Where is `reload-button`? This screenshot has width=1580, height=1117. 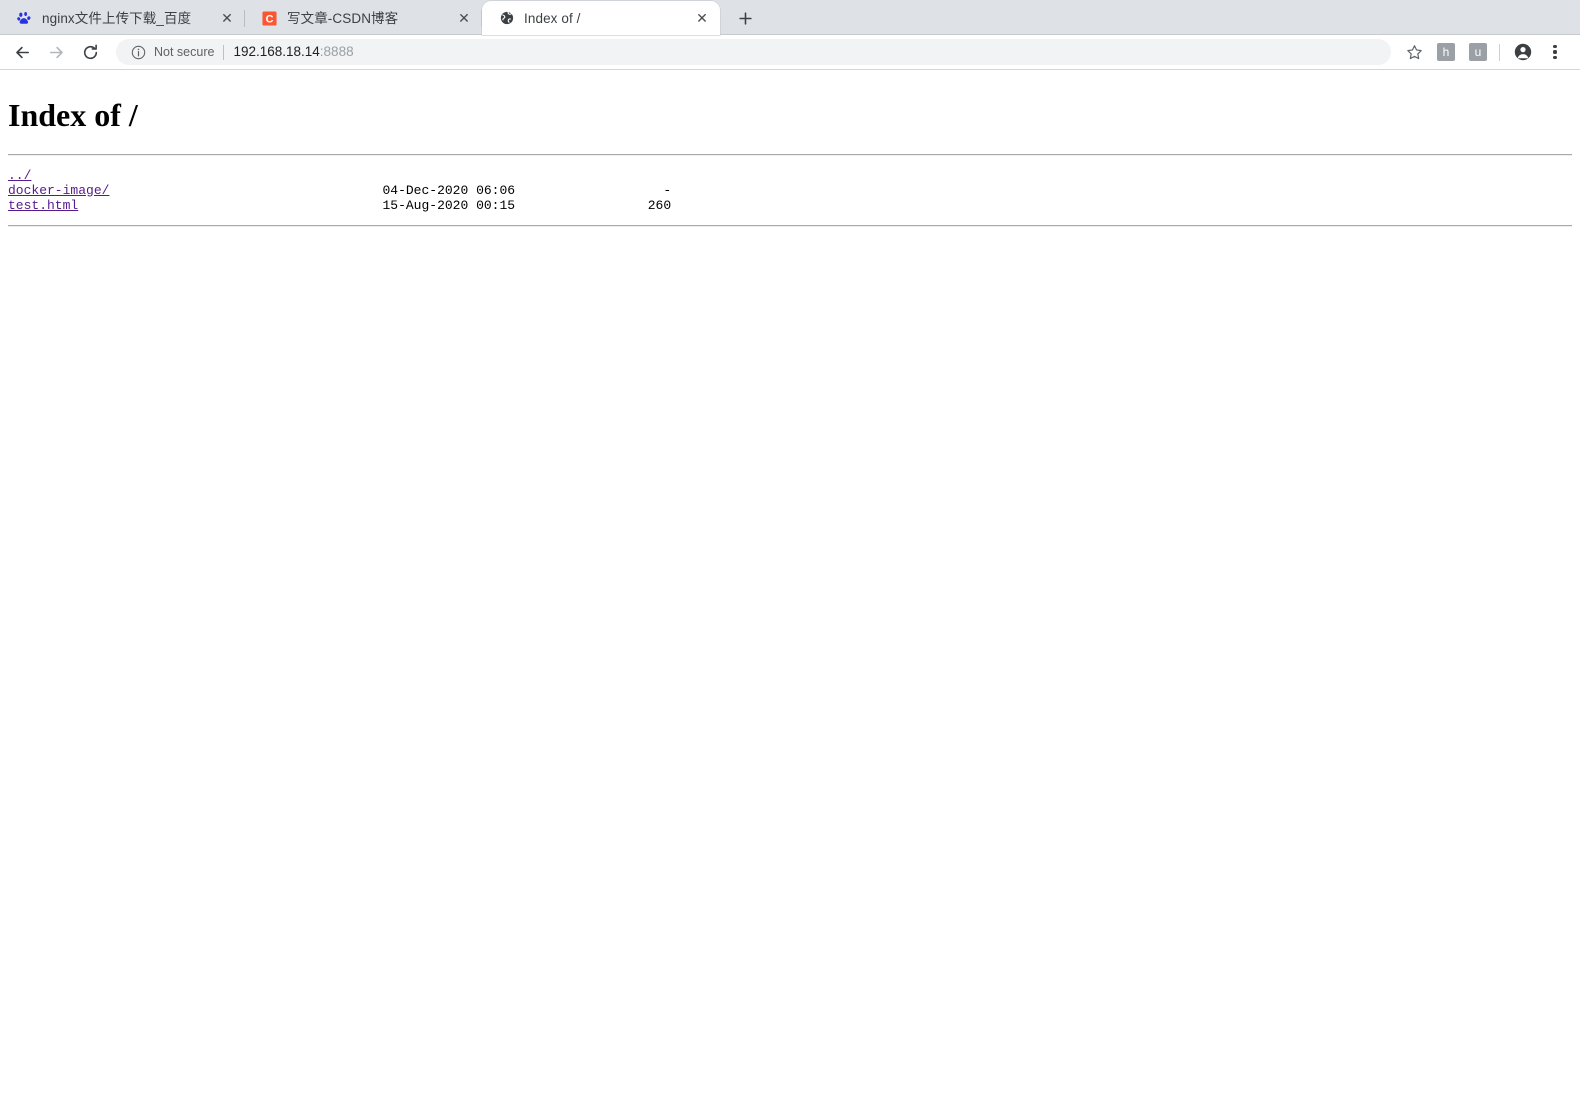
reload-button is located at coordinates (90, 52).